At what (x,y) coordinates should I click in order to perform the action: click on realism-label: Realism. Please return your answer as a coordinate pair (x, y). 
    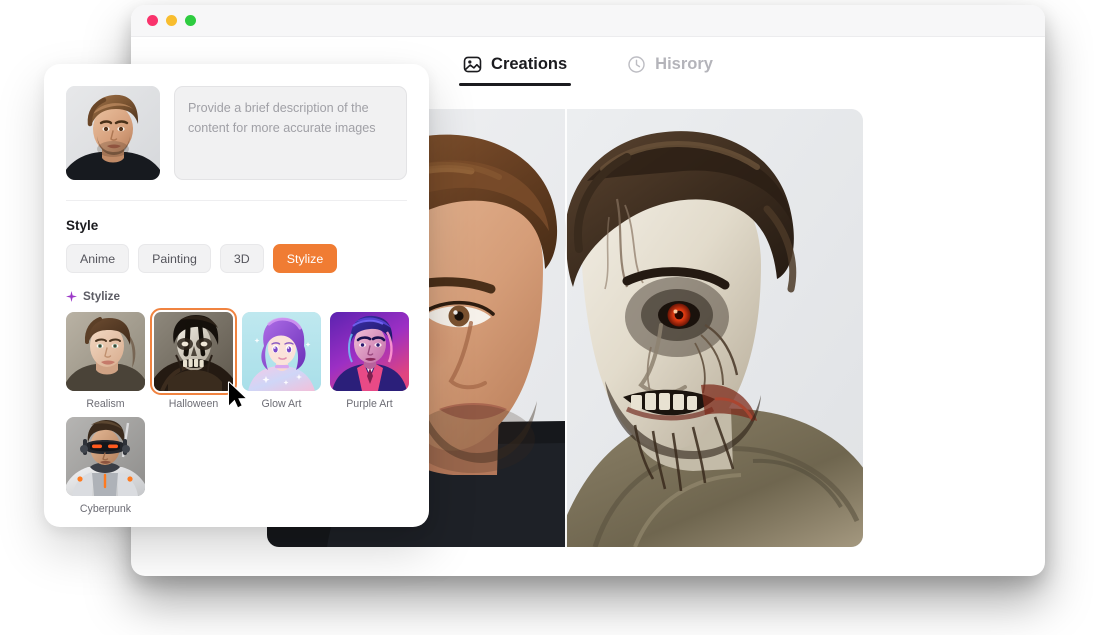
    Looking at the image, I should click on (105, 404).